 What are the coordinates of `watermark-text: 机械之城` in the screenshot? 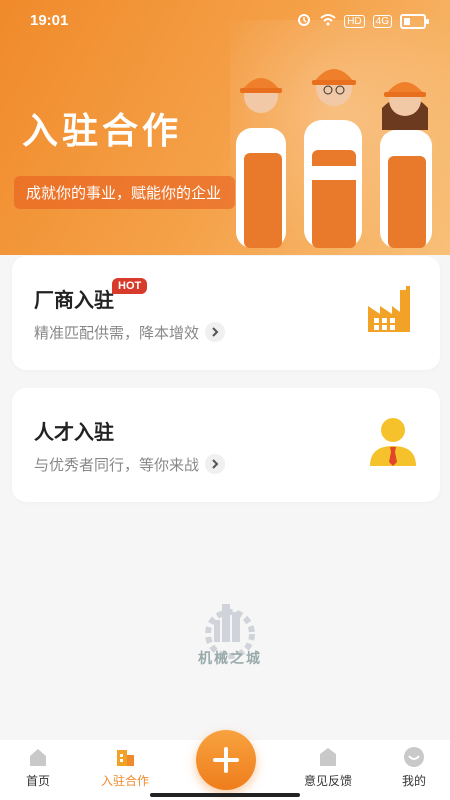 It's located at (230, 658).